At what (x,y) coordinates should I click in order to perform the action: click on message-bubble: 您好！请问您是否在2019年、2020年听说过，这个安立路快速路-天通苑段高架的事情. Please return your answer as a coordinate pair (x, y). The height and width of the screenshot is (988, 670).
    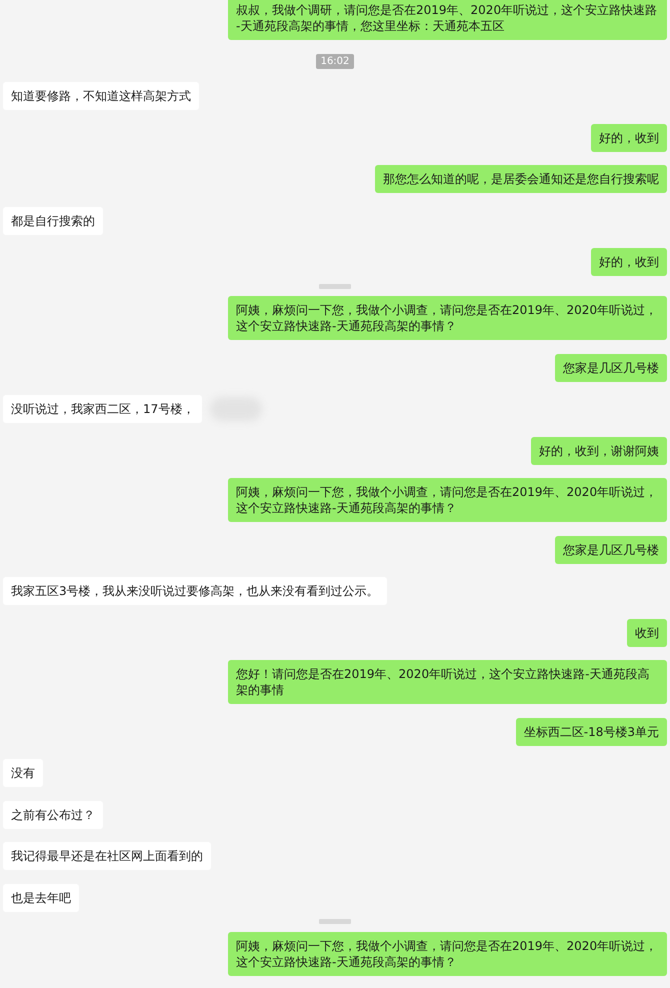
    Looking at the image, I should click on (447, 682).